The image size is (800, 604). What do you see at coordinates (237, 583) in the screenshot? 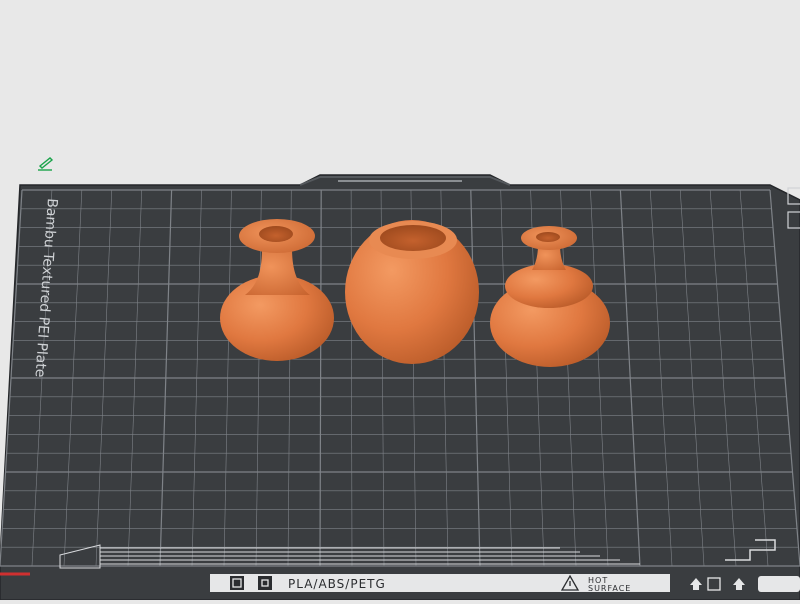
I see `recycle-icon` at bounding box center [237, 583].